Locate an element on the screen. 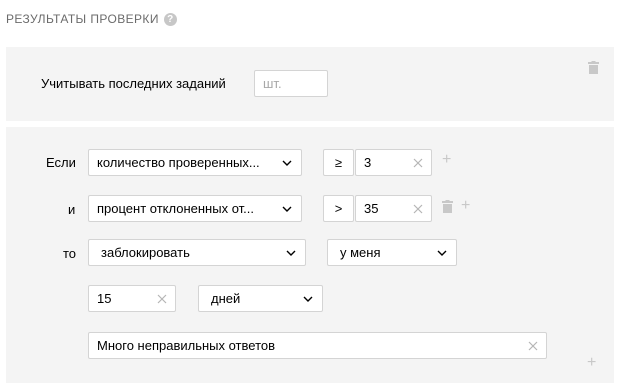 This screenshot has width=620, height=389. condition2-operator-select: > is located at coordinates (338, 208).